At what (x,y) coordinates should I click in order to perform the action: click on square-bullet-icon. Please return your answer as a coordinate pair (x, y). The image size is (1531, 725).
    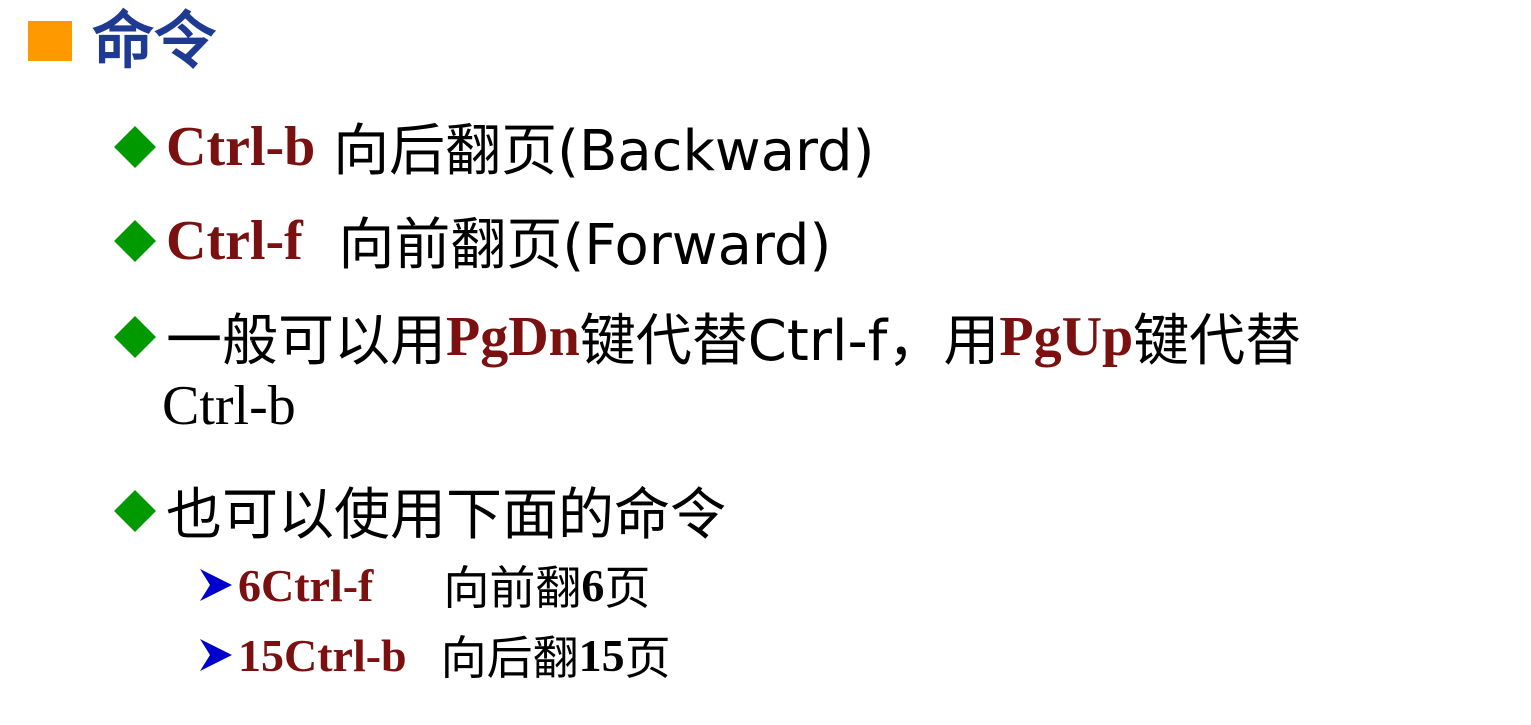
    Looking at the image, I should click on (50, 41).